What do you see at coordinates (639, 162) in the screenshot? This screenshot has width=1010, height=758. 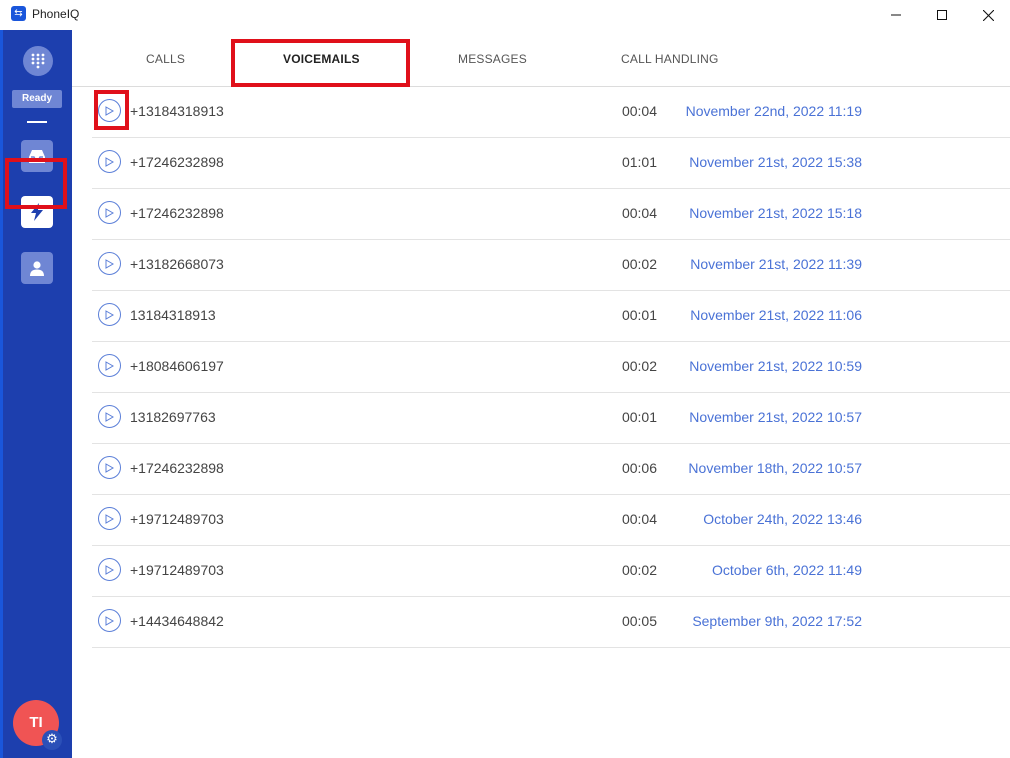 I see `voicemail-duration: 01:01` at bounding box center [639, 162].